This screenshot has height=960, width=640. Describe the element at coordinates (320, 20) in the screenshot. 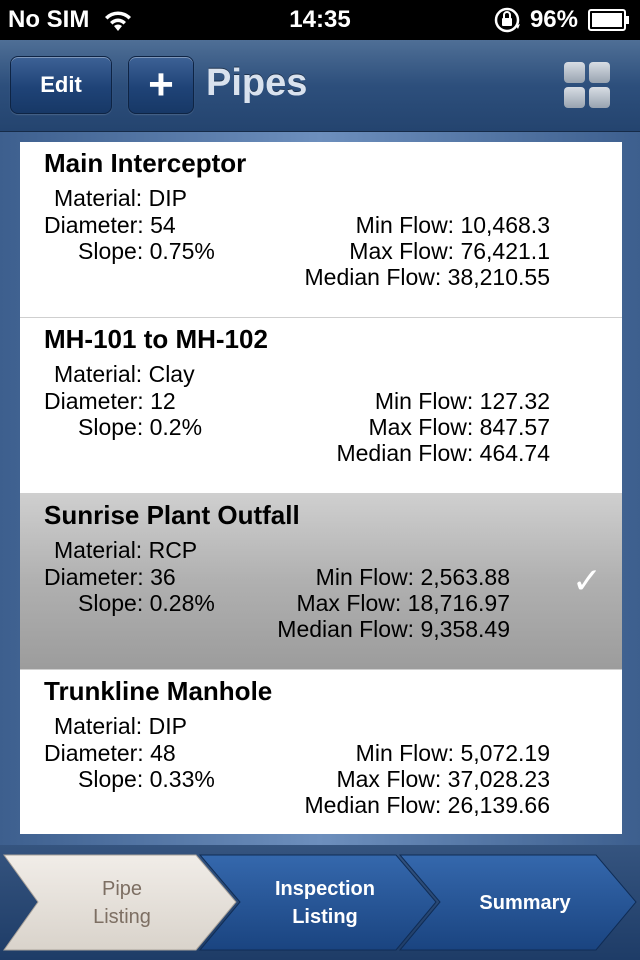

I see `status-bar: No SIM 14:35 96%` at that location.